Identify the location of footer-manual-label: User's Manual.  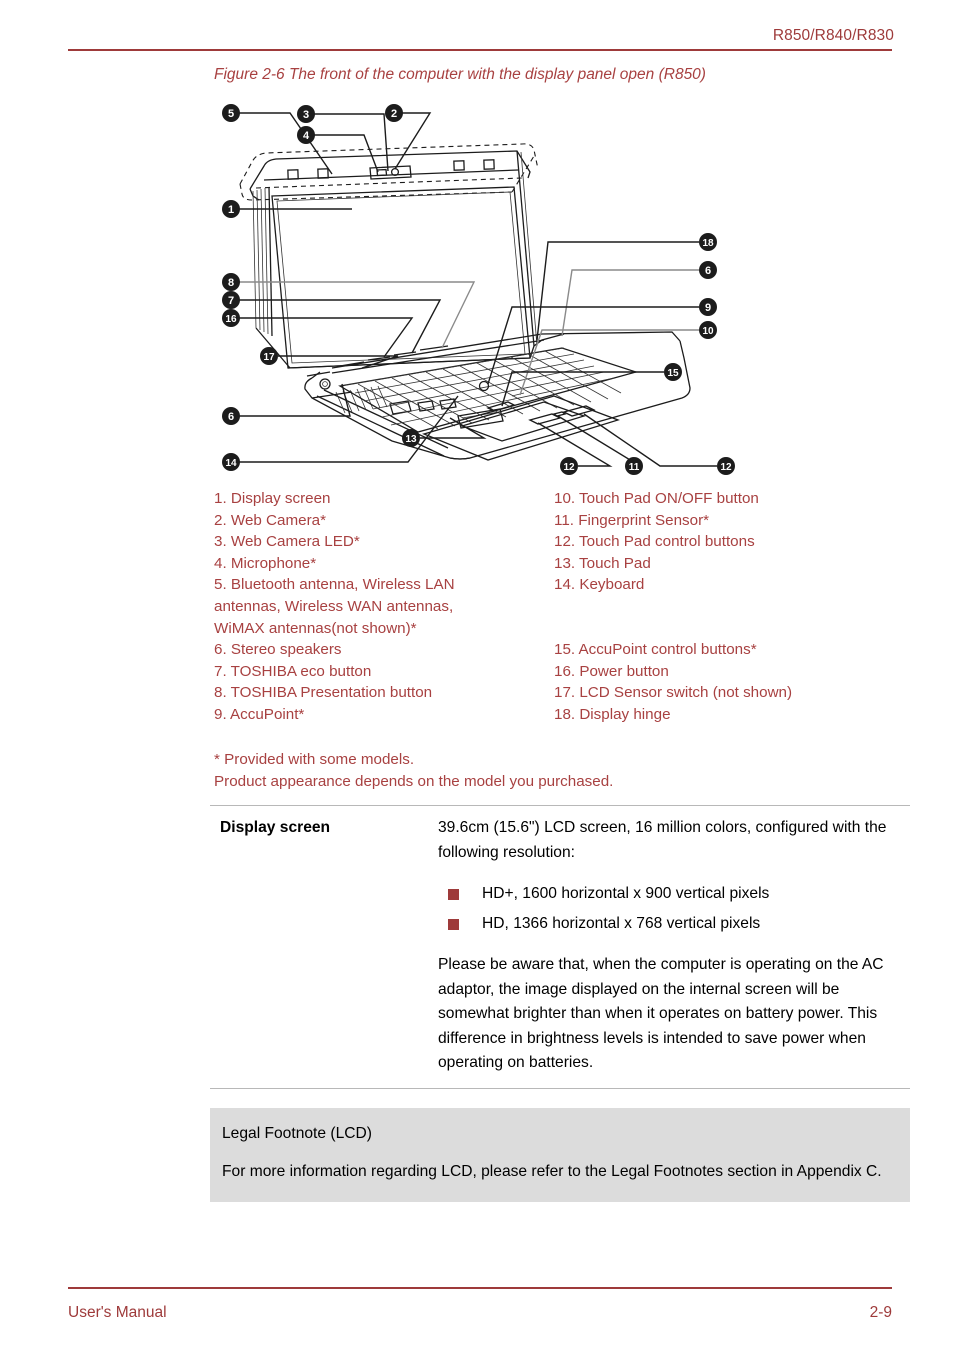
(117, 1312).